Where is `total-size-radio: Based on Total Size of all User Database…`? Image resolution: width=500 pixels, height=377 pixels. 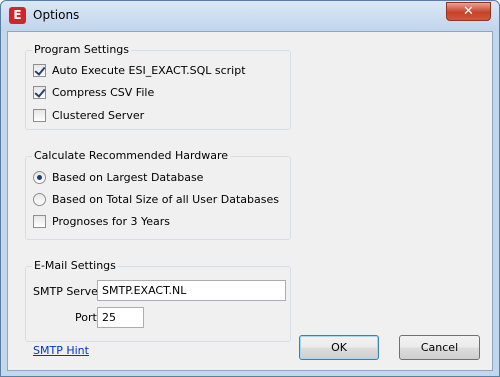 total-size-radio: Based on Total Size of all User Database… is located at coordinates (156, 199).